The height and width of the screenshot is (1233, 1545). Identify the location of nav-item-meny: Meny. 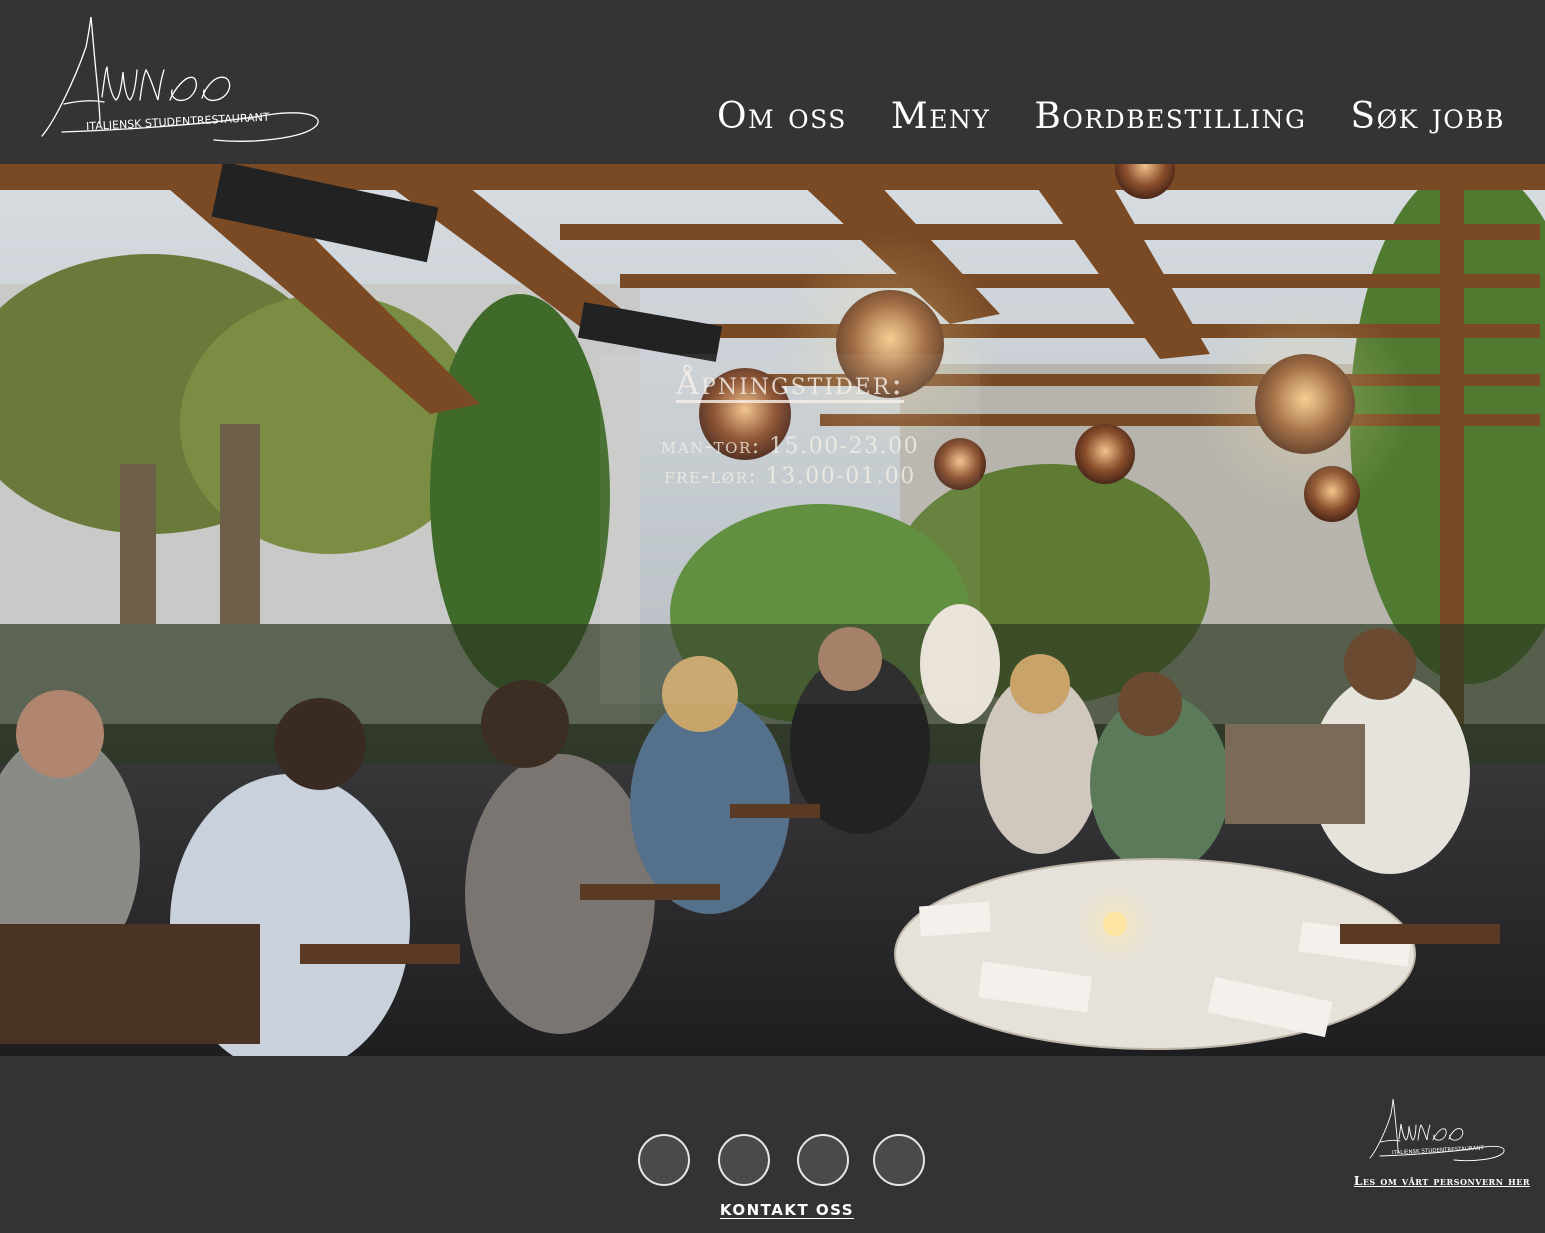
(941, 117).